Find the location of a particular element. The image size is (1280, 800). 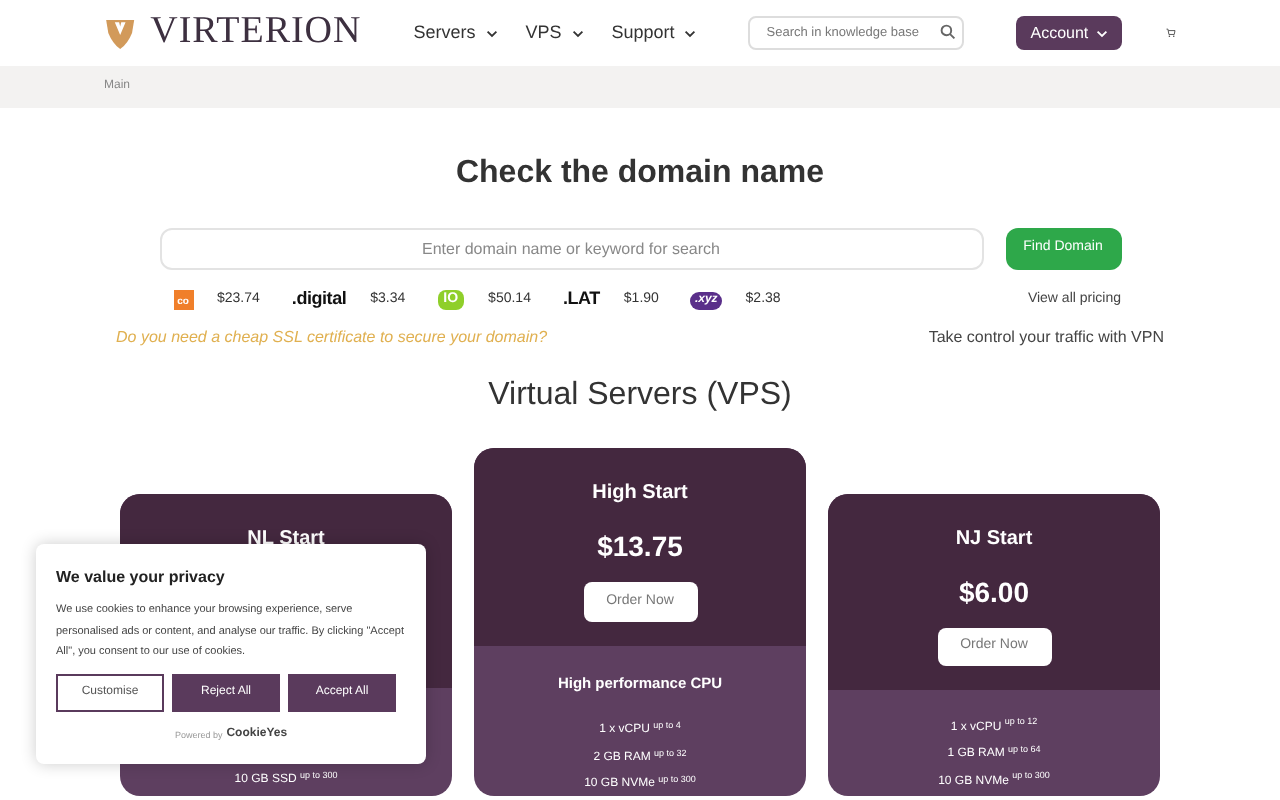

section-title: Check the domain name is located at coordinates (640, 174).